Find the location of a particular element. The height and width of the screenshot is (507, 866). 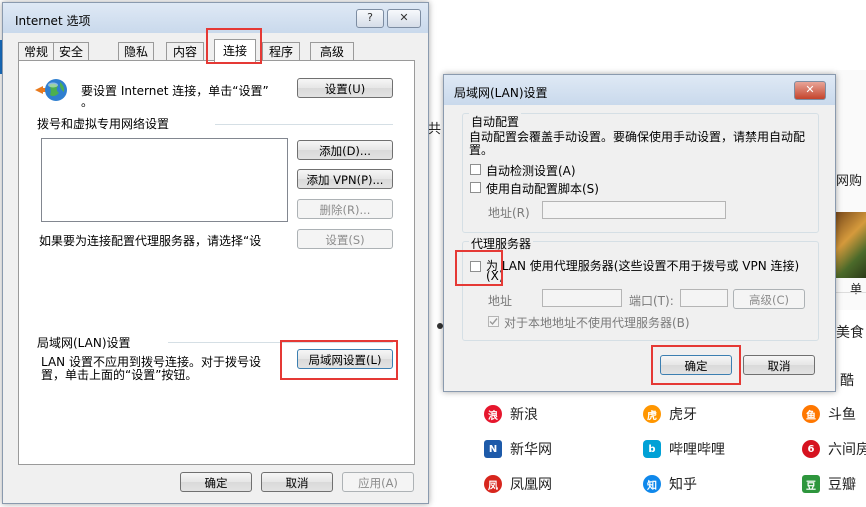

auto-detect-checkbox is located at coordinates (475, 169).